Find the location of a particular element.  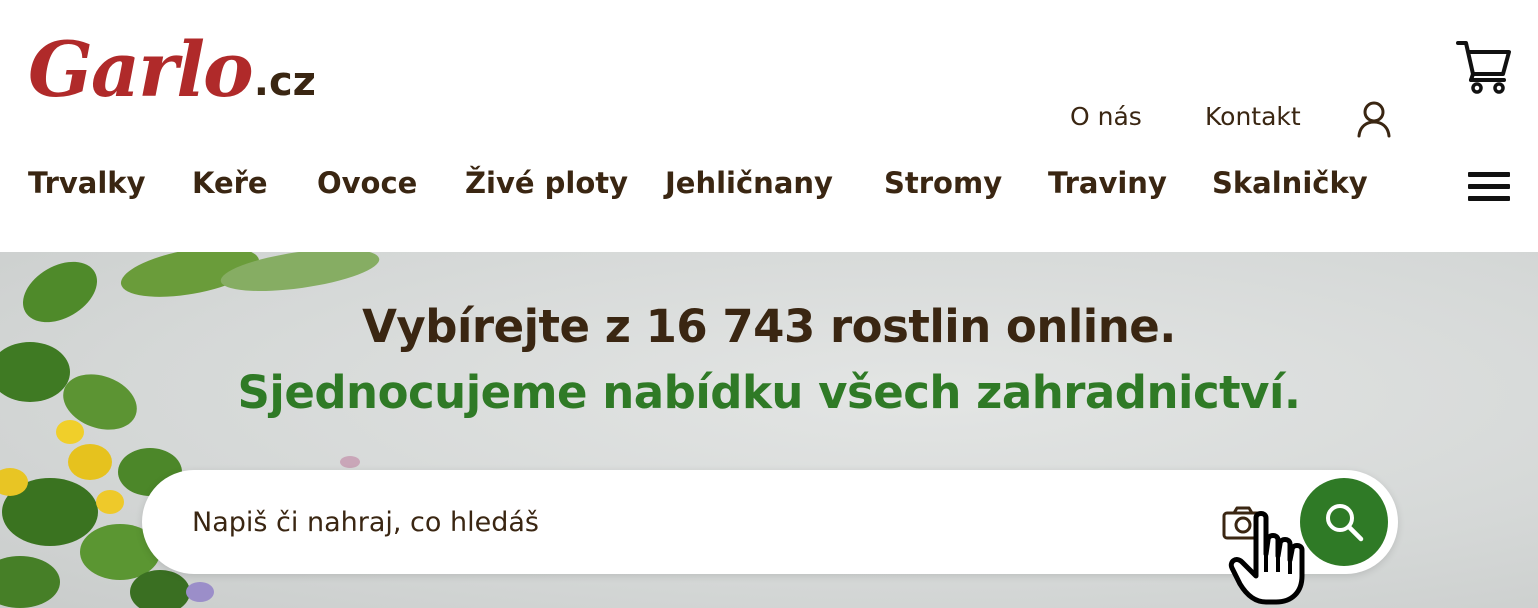

hand-pointer-cursor is located at coordinates (1266, 558).